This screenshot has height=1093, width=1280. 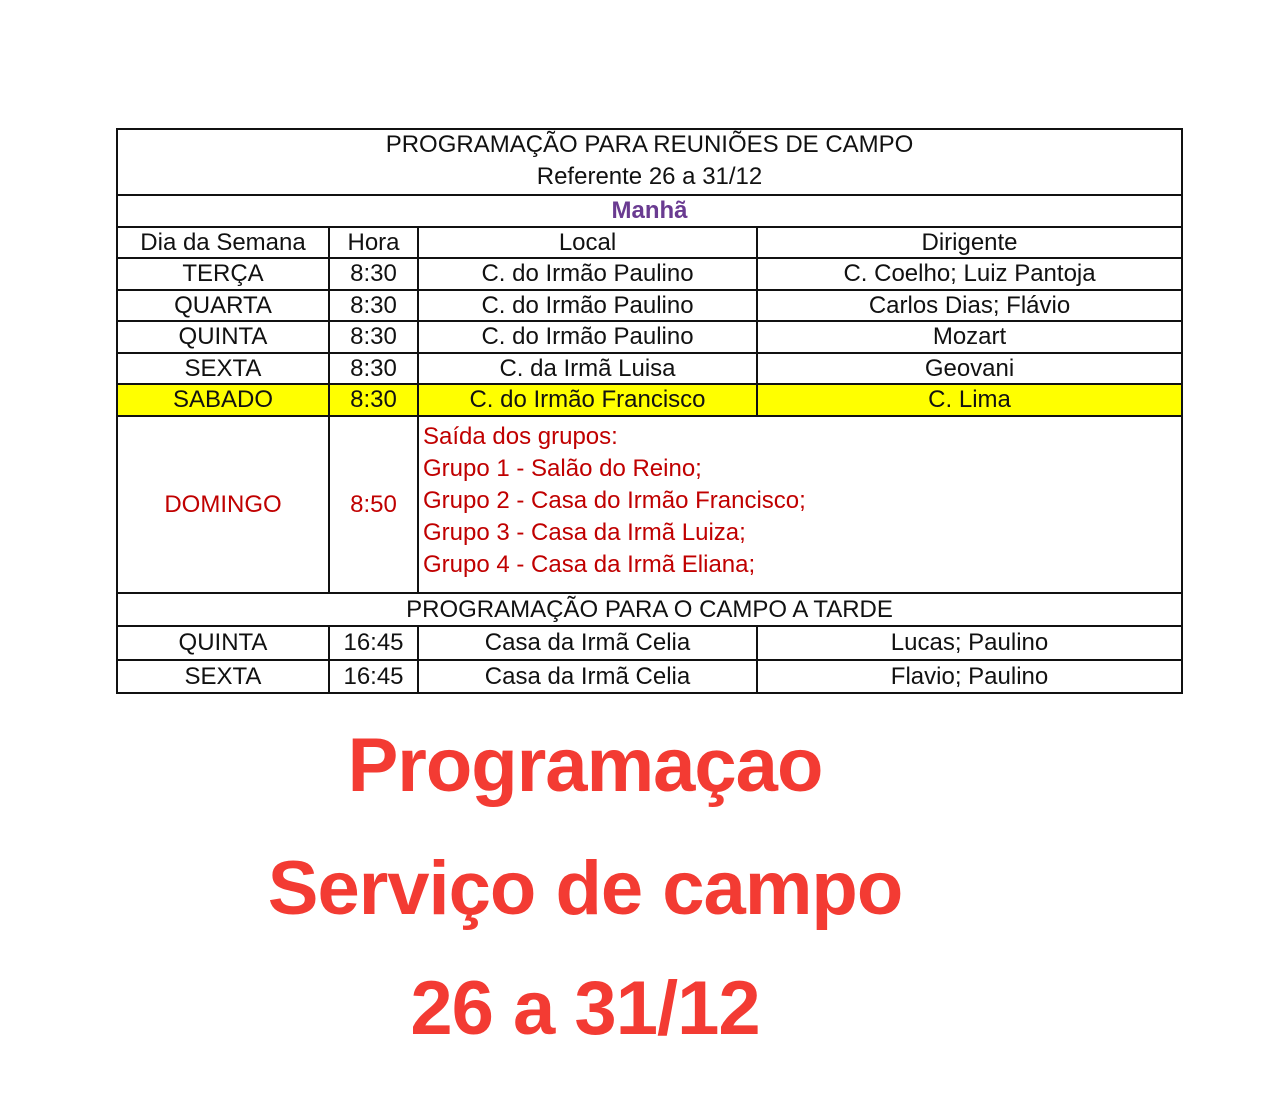 I want to click on table-row: SEXTA 8:30 C. da Irmã Luisa Geovani, so click(x=650, y=368).